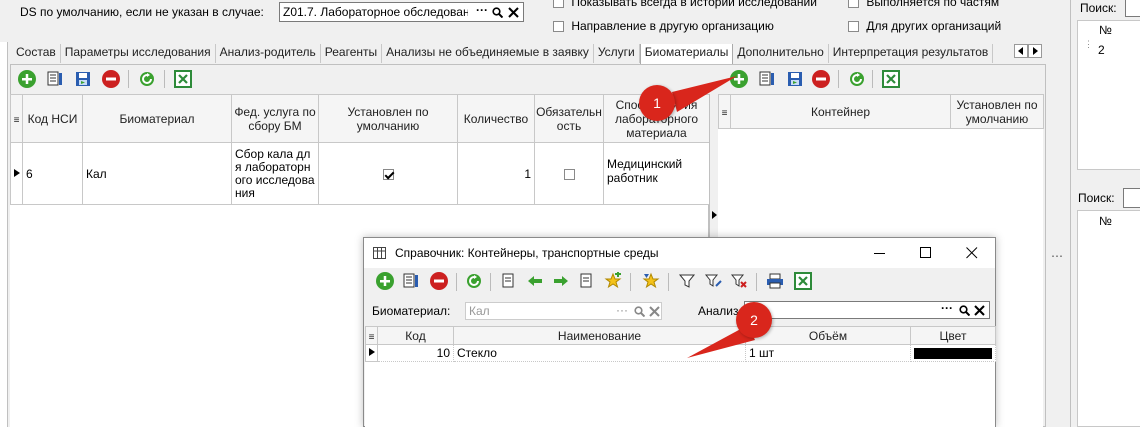 Image resolution: width=1140 pixels, height=427 pixels. I want to click on callout-arrows, so click(713, 217).